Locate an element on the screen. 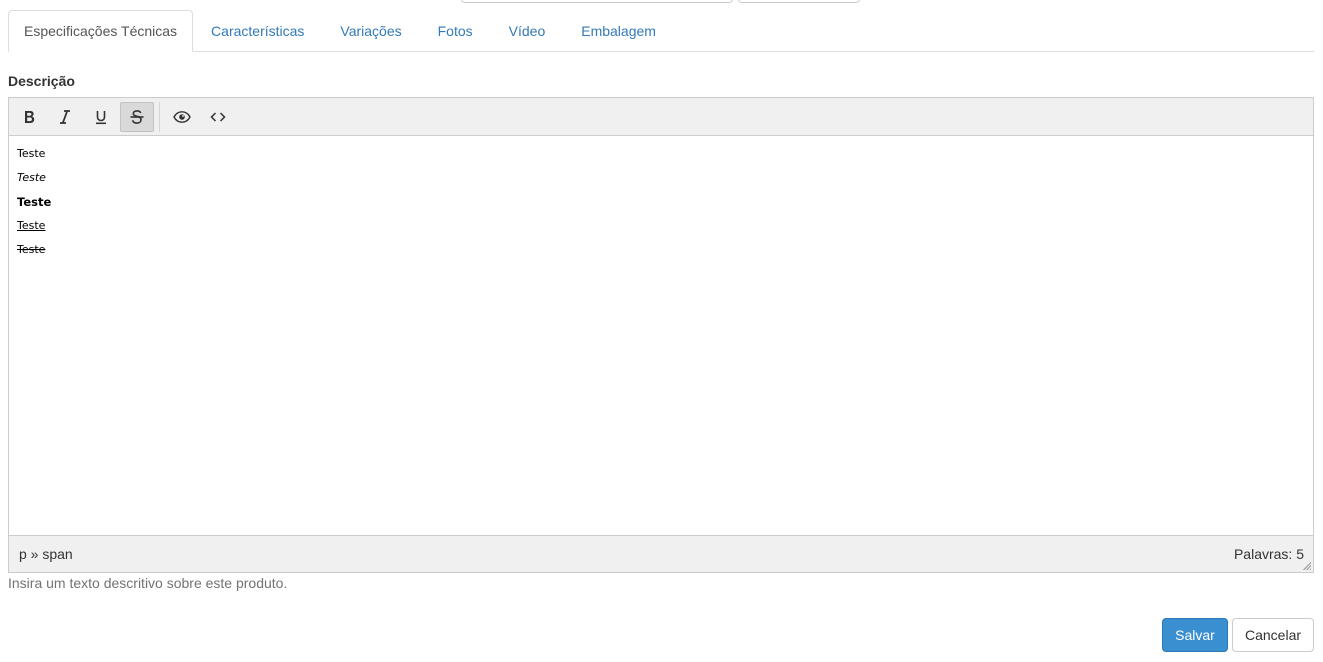  underline-icon is located at coordinates (101, 117).